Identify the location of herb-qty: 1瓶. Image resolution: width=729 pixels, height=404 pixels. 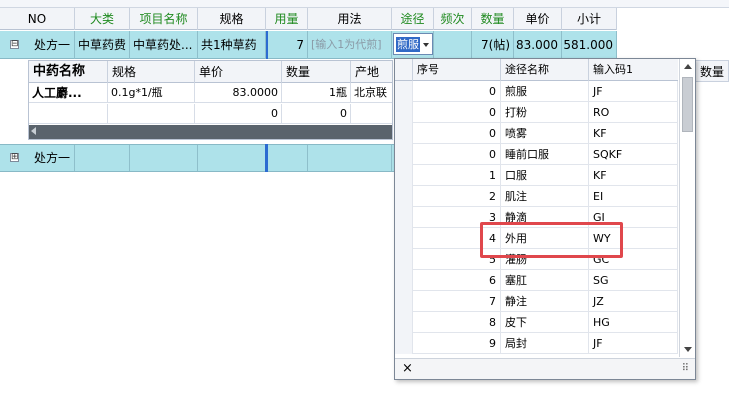
(316, 93).